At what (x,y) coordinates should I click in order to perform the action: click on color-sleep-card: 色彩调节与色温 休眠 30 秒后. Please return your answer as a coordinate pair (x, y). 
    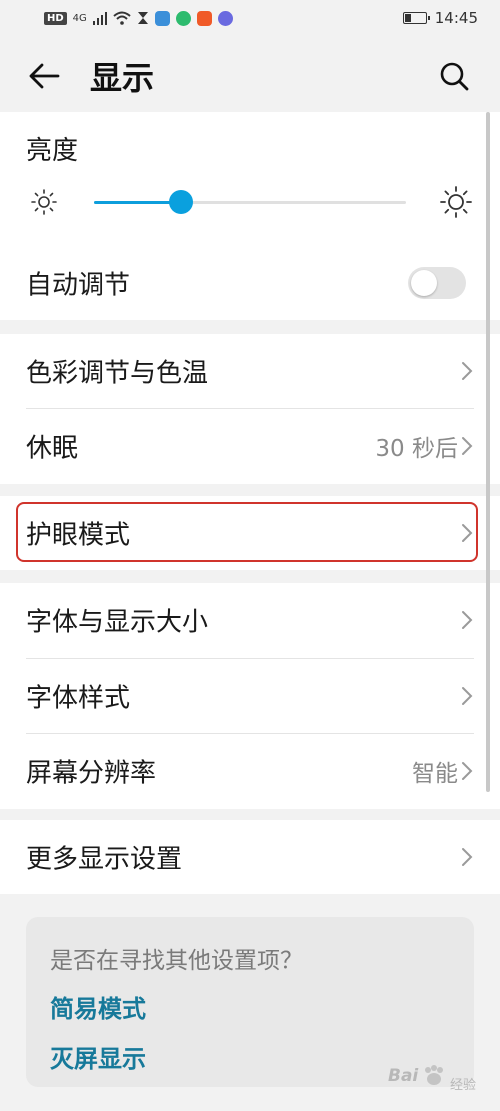
    Looking at the image, I should click on (250, 409).